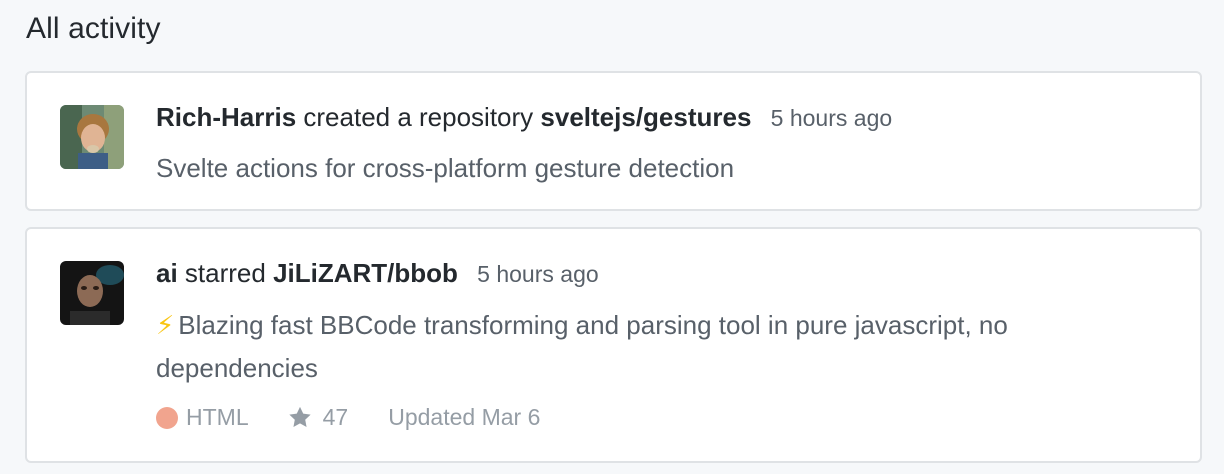  What do you see at coordinates (318, 417) in the screenshot?
I see `stargazers-link: 47` at bounding box center [318, 417].